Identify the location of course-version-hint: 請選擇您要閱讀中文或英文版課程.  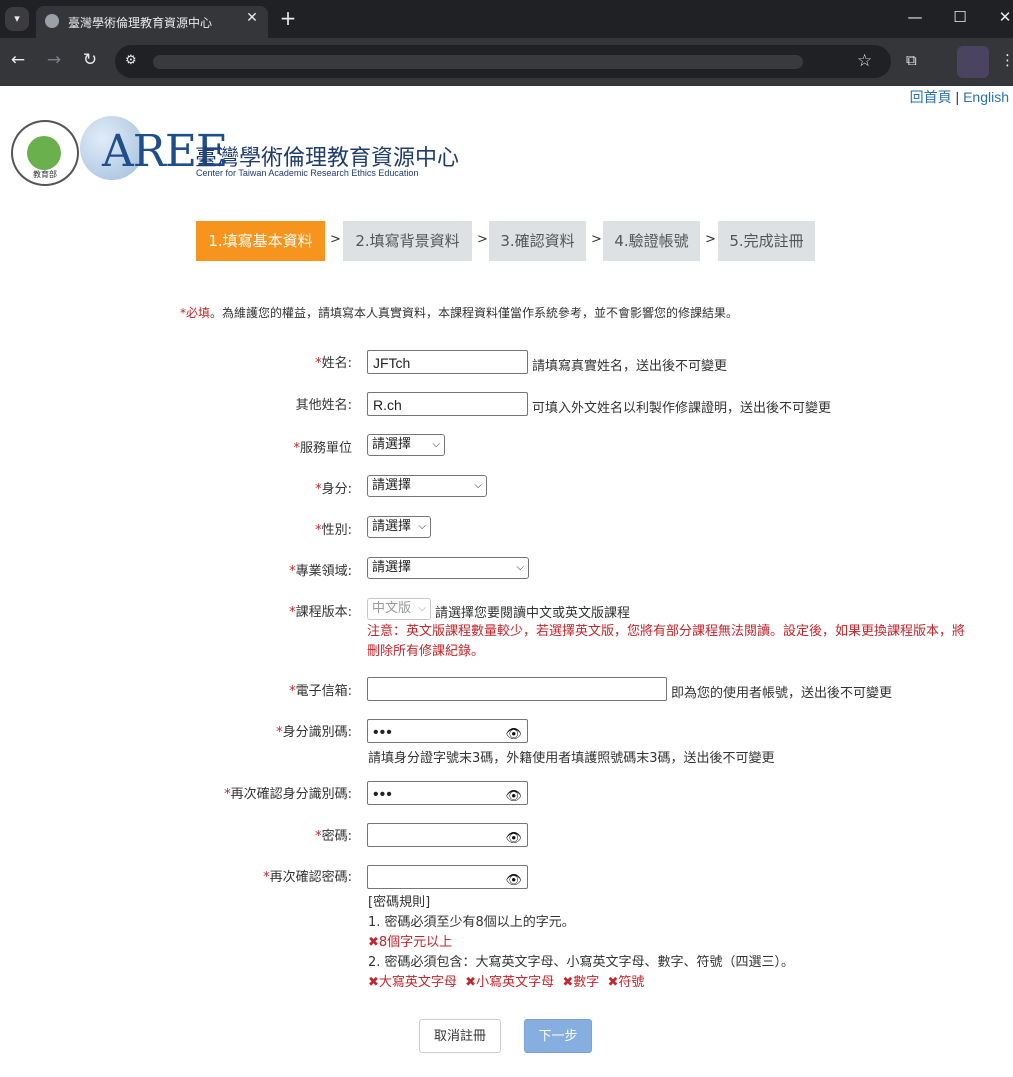
(533, 613).